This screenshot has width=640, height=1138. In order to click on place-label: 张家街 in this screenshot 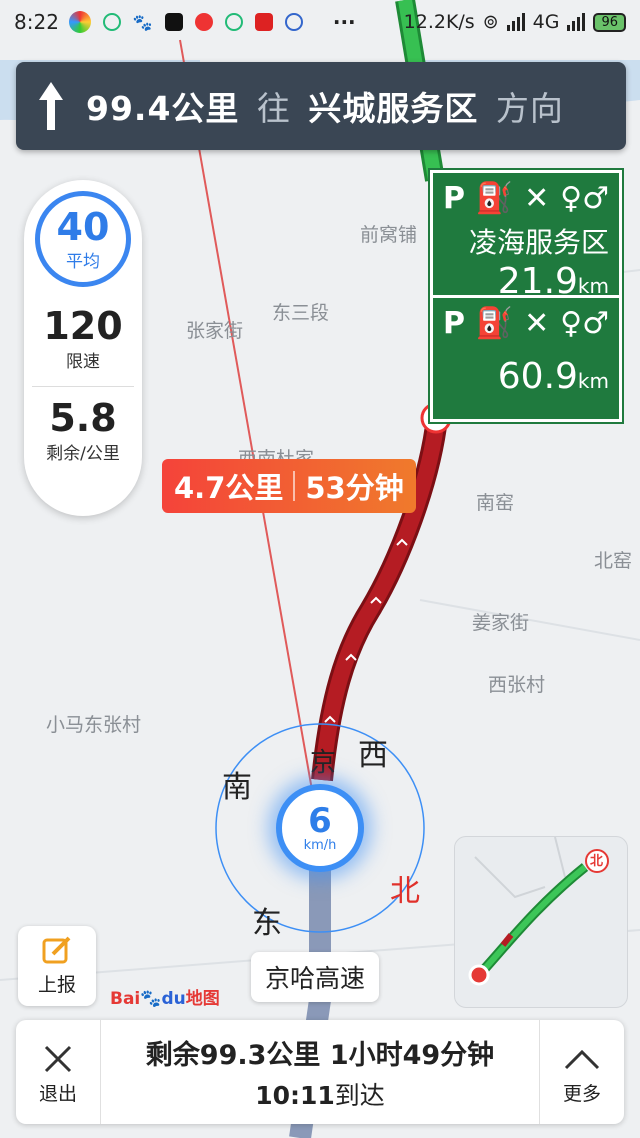, I will do `click(215, 331)`.